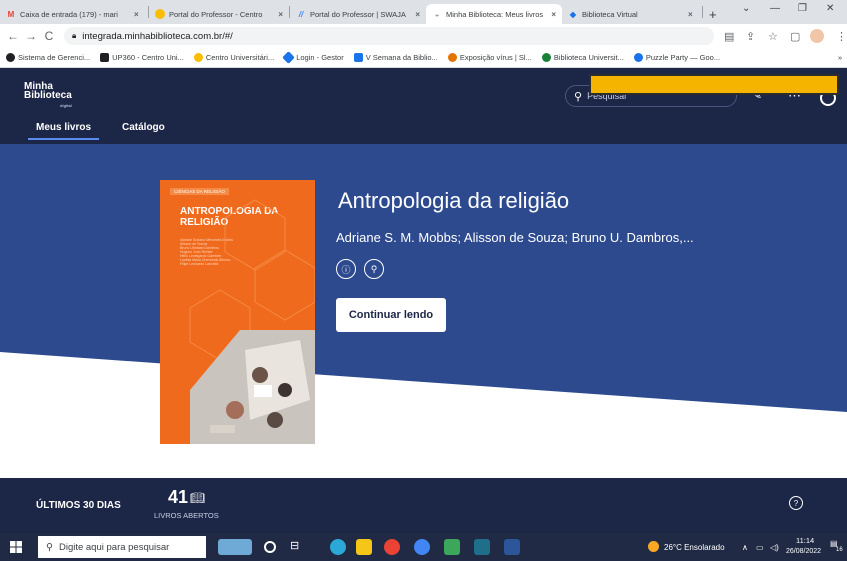  I want to click on url-text: integrada.minhabiblioteca.com.br/#/, so click(157, 36).